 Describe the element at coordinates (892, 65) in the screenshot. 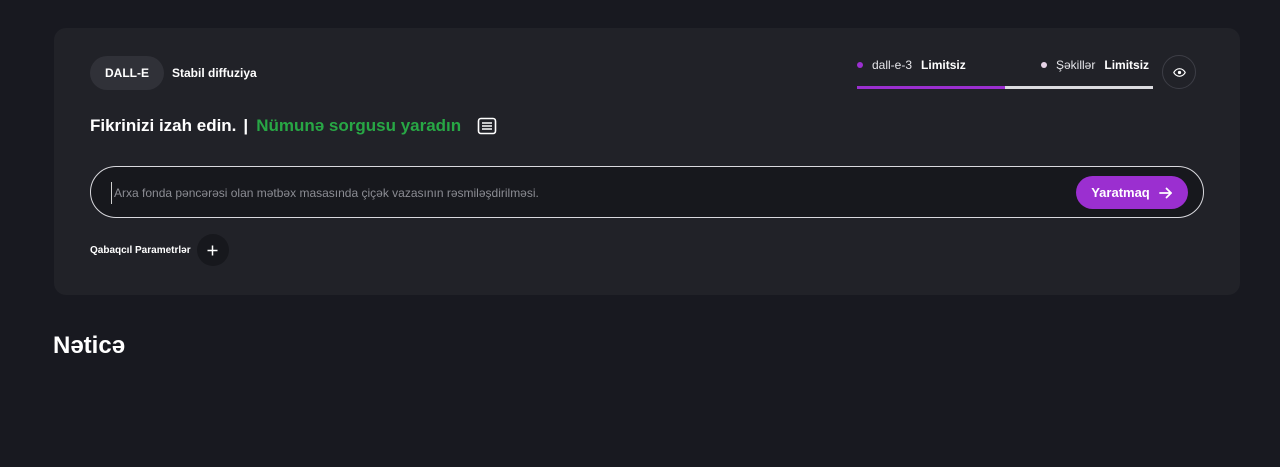

I see `limit-name: dall-e-3` at that location.